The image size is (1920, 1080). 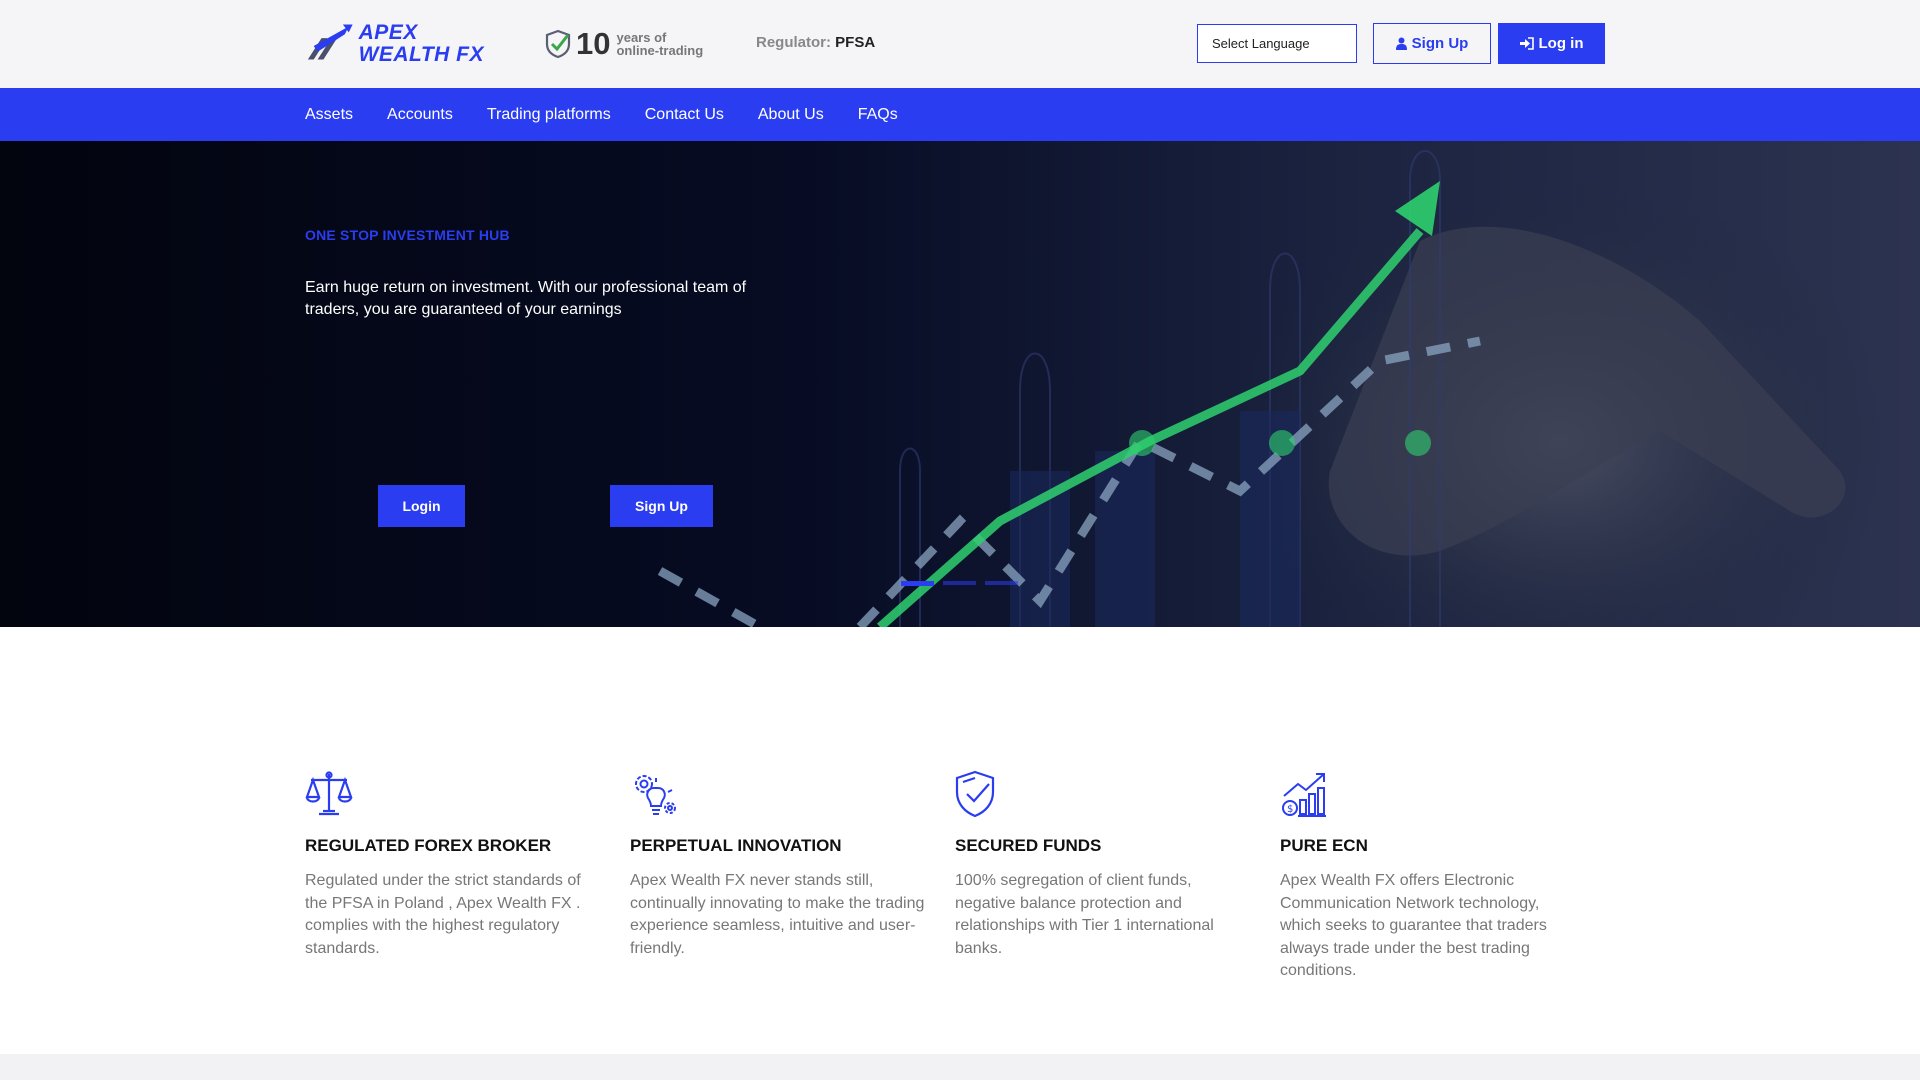 I want to click on logo-mark-icon, so click(x=330, y=42).